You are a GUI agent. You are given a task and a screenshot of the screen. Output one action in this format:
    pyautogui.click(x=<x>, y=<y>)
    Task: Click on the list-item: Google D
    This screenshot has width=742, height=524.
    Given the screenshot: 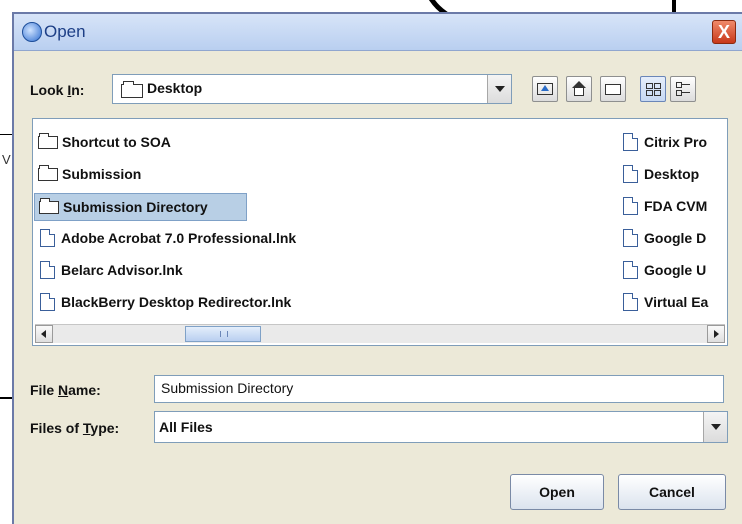 What is the action you would take?
    pyautogui.click(x=672, y=238)
    